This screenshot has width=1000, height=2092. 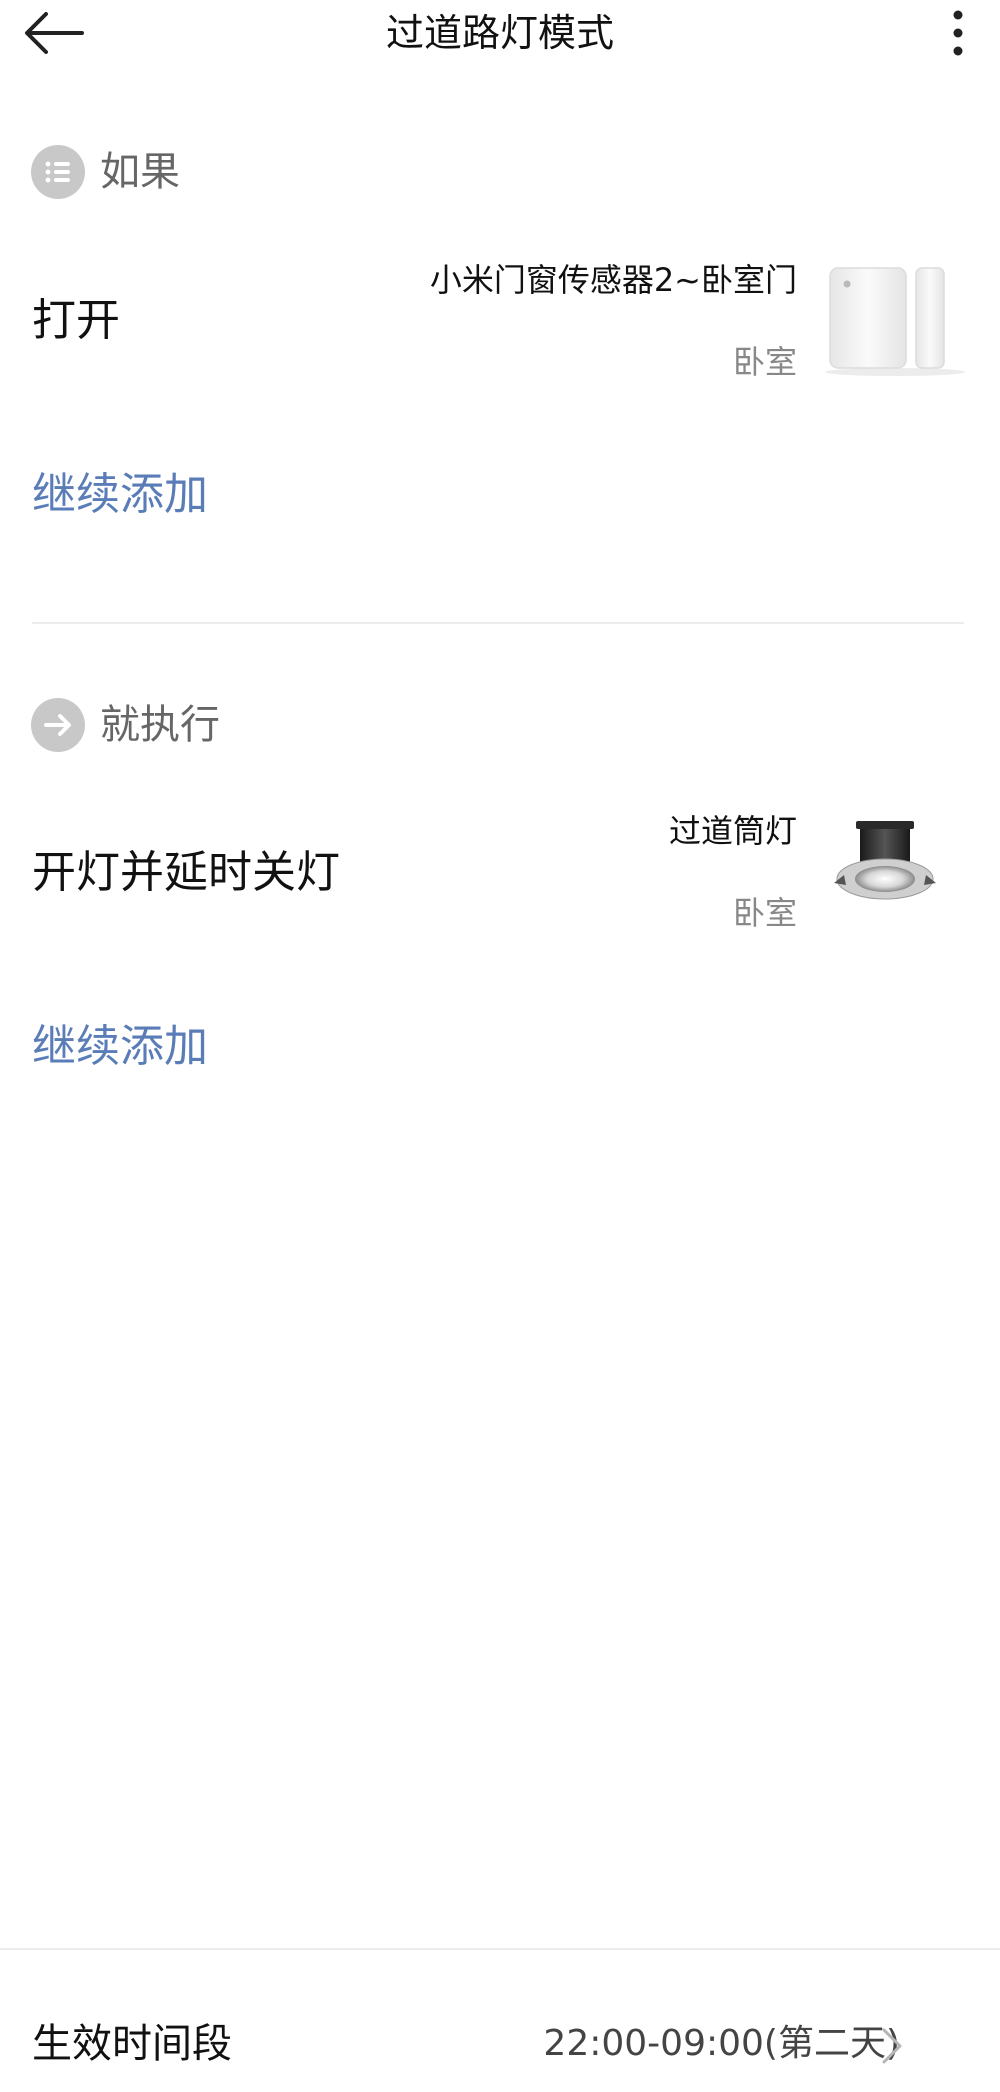 What do you see at coordinates (885, 867) in the screenshot?
I see `downlight-icon` at bounding box center [885, 867].